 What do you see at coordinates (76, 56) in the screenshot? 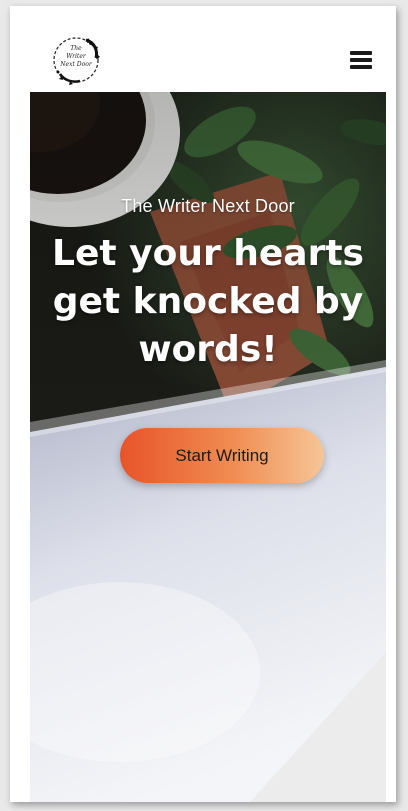
I see `logo-text: The Writer Next Door` at bounding box center [76, 56].